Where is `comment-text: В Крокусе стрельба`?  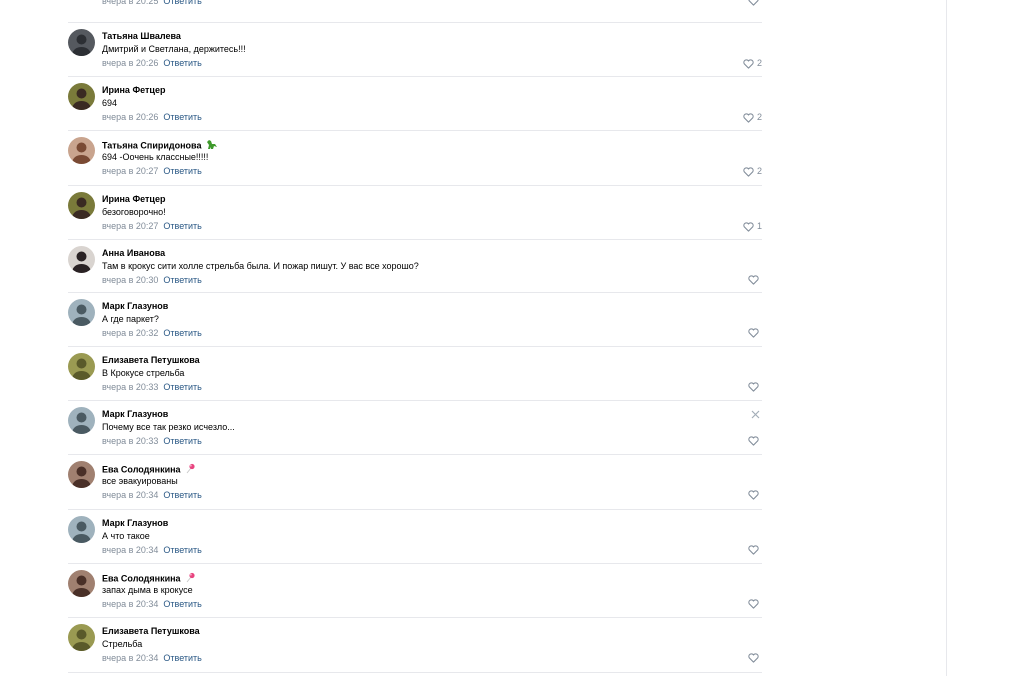
comment-text: В Крокусе стрельба is located at coordinates (143, 373).